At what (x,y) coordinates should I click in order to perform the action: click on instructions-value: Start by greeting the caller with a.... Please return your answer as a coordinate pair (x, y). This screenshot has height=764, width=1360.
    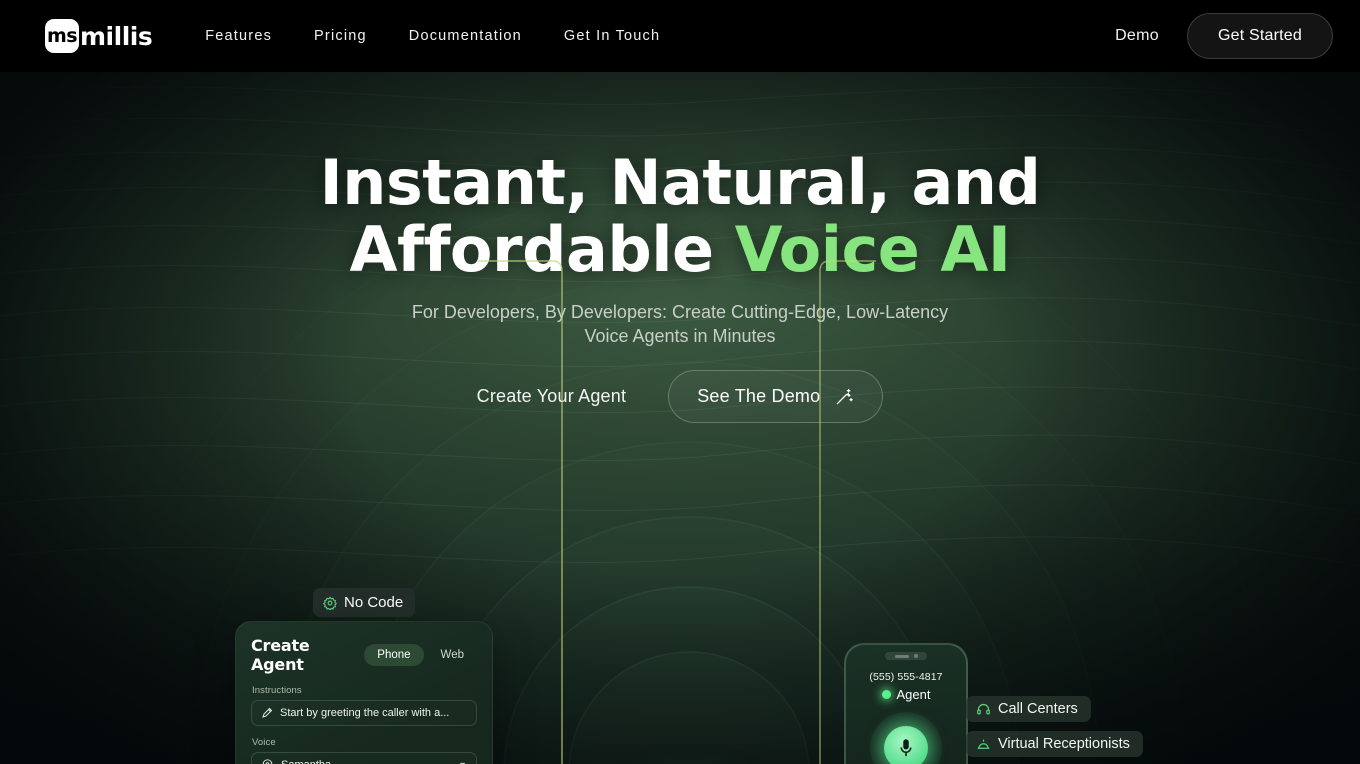
    Looking at the image, I should click on (365, 713).